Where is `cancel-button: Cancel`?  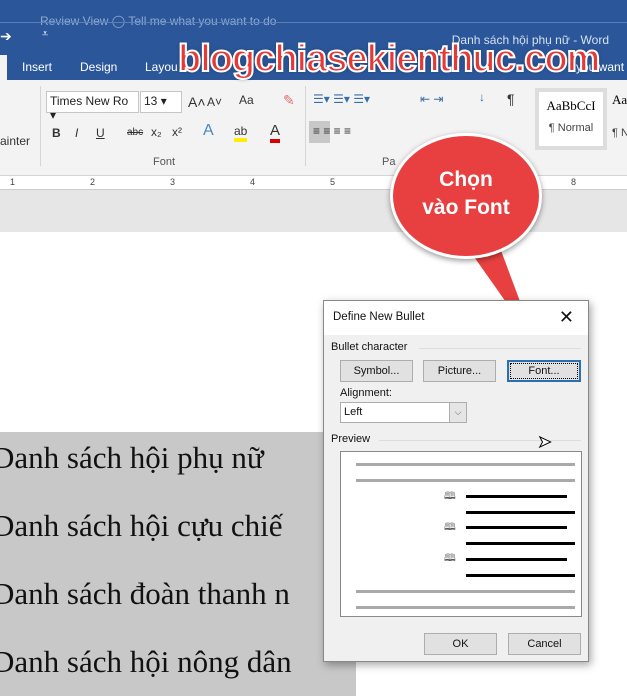 cancel-button: Cancel is located at coordinates (544, 644).